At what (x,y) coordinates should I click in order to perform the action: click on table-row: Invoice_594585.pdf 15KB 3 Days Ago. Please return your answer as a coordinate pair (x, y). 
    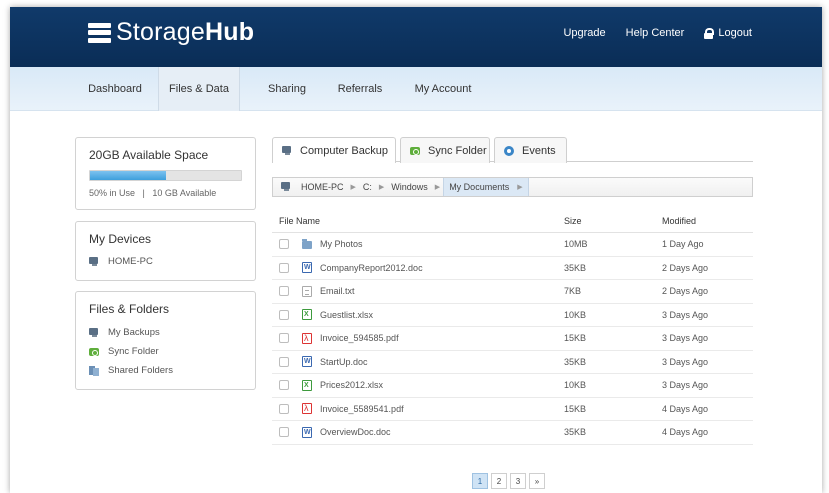
    Looking at the image, I should click on (512, 339).